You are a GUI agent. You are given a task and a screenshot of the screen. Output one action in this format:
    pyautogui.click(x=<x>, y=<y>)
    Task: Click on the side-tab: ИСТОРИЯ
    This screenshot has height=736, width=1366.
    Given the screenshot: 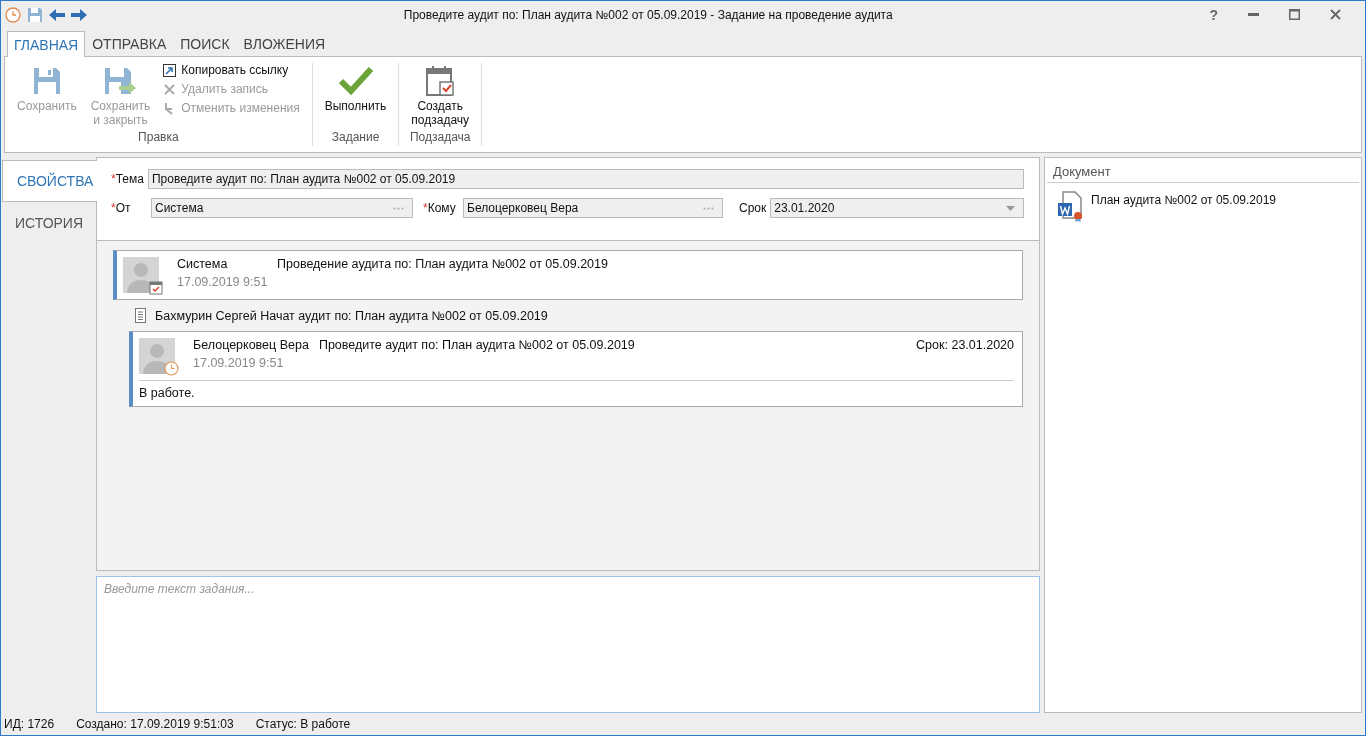 What is the action you would take?
    pyautogui.click(x=48, y=223)
    